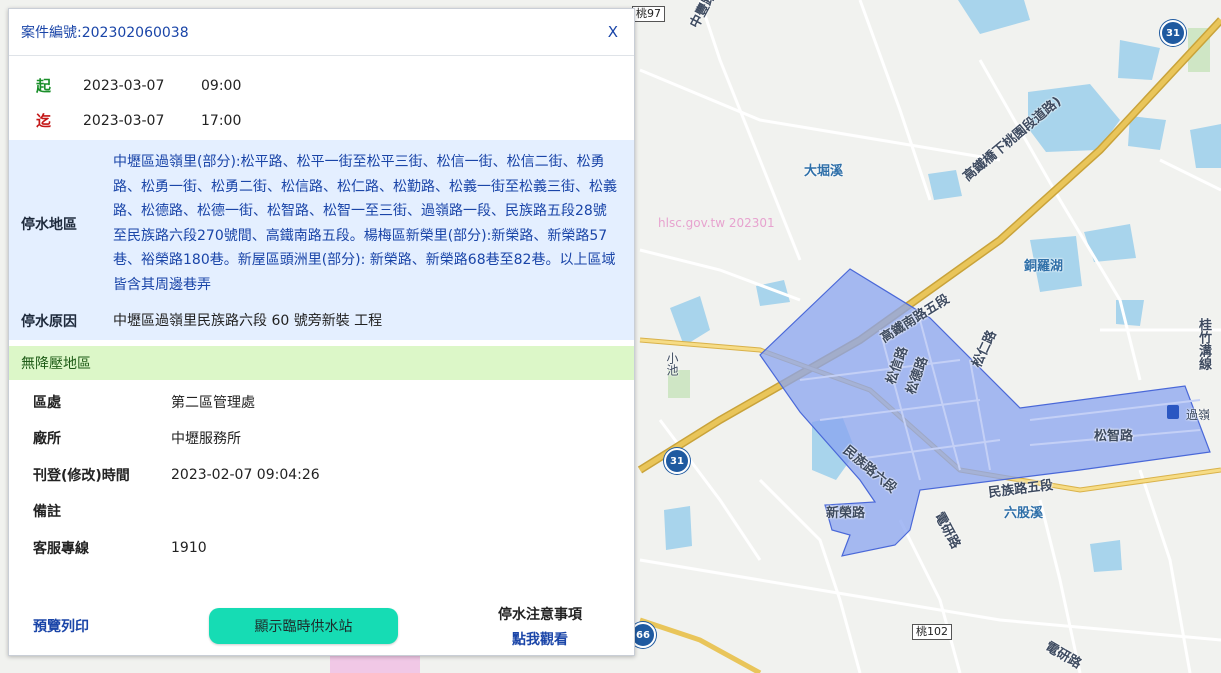 This screenshot has width=1221, height=673. What do you see at coordinates (44, 86) in the screenshot?
I see `start-mark: 起` at bounding box center [44, 86].